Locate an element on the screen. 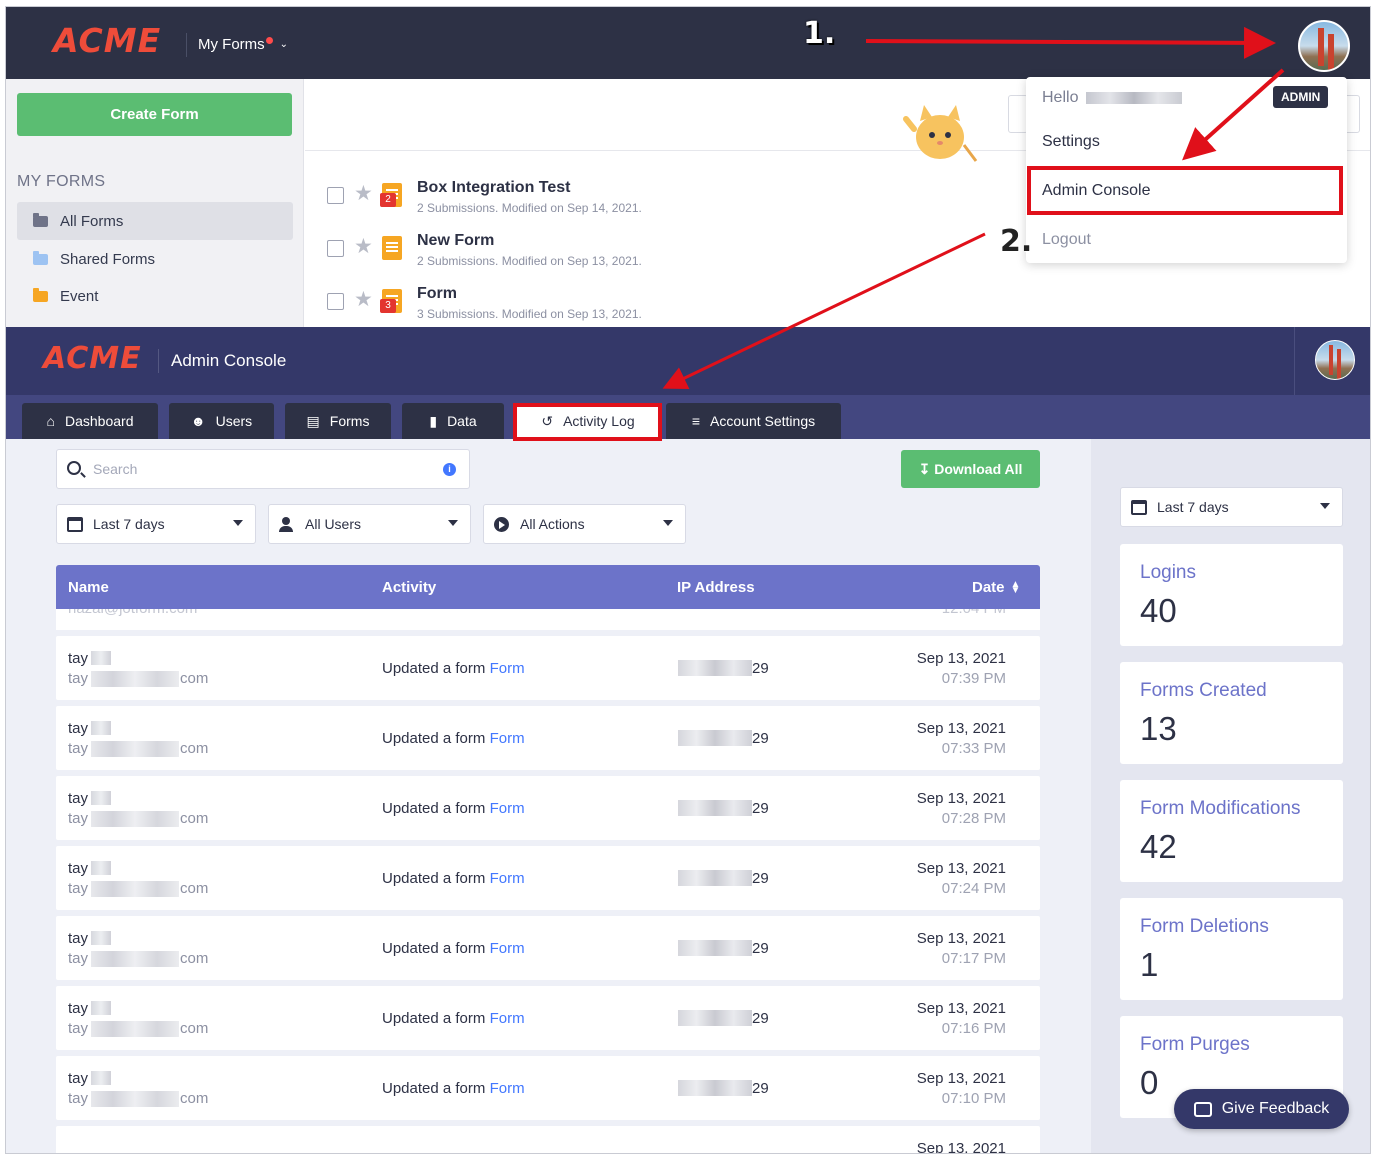 The width and height of the screenshot is (1375, 1158). admin-header: ACME Admin Console is located at coordinates (688, 361).